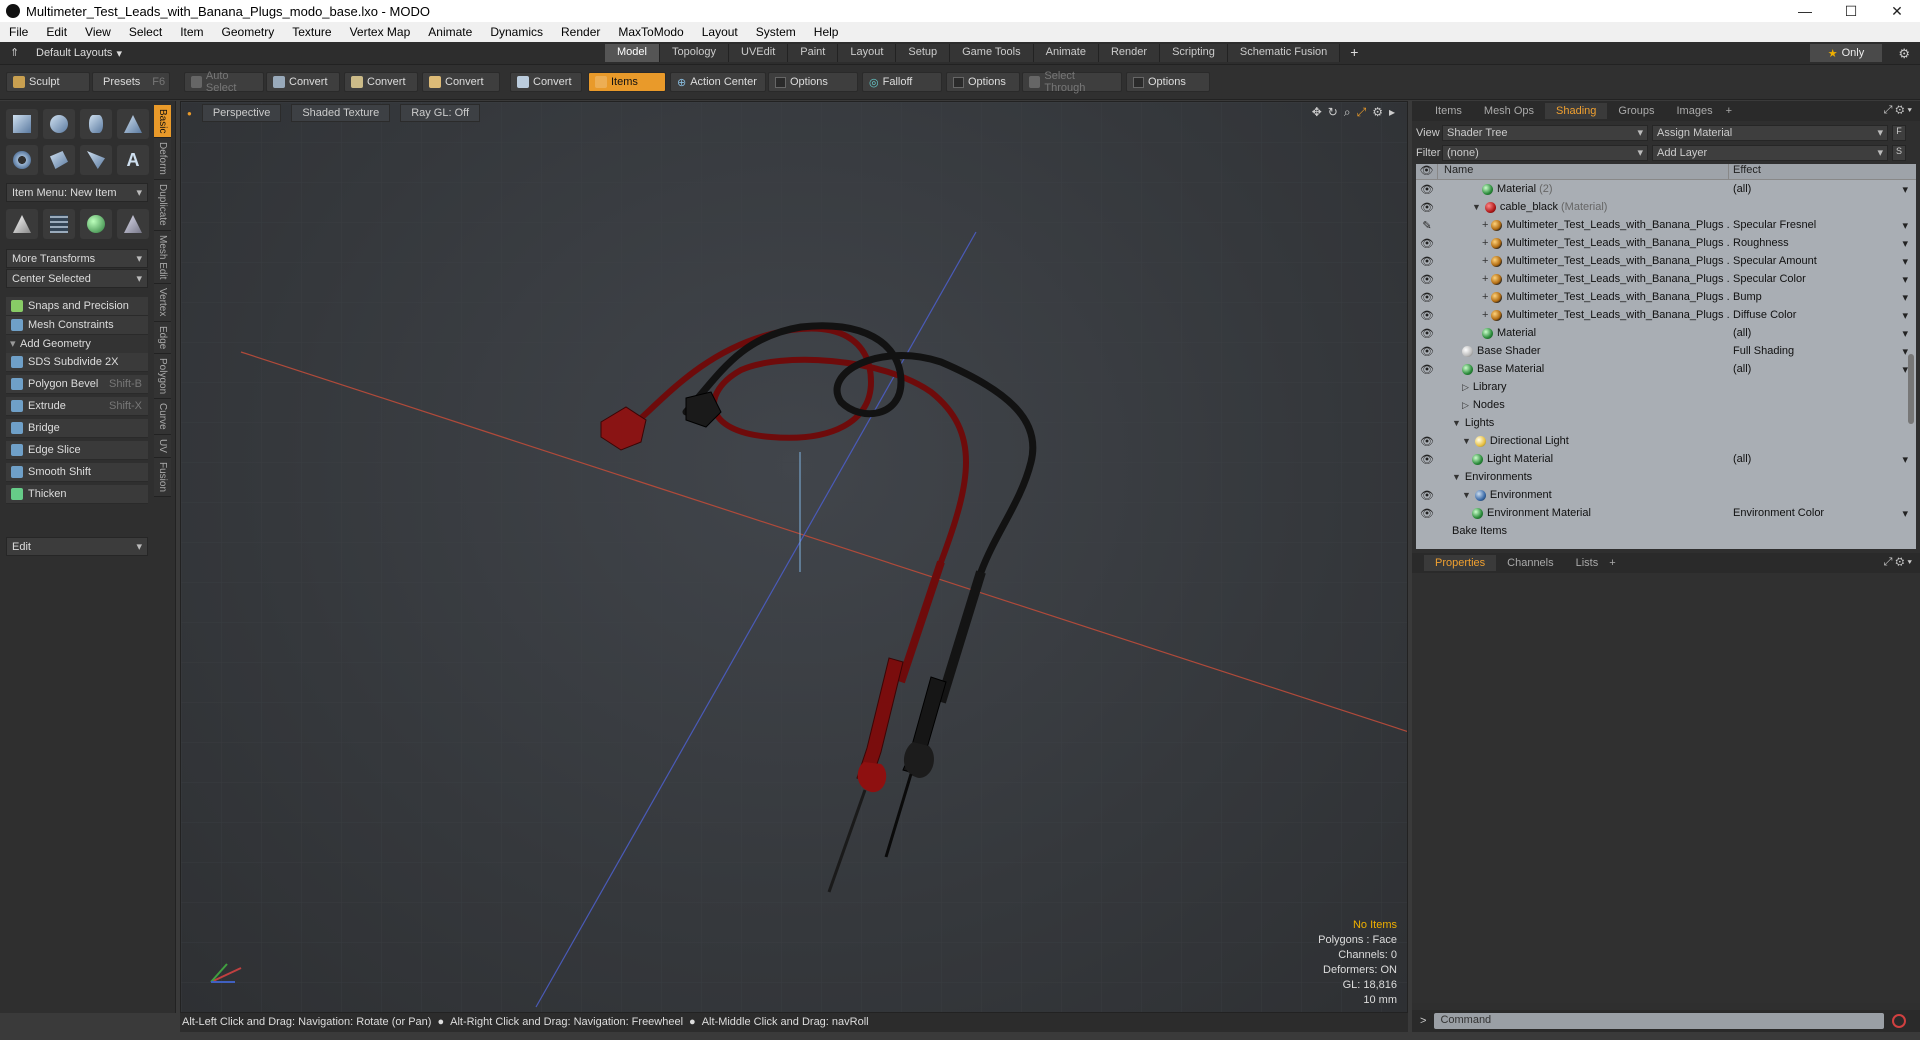  Describe the element at coordinates (162, 446) in the screenshot. I see `vtab-uv: UV` at that location.